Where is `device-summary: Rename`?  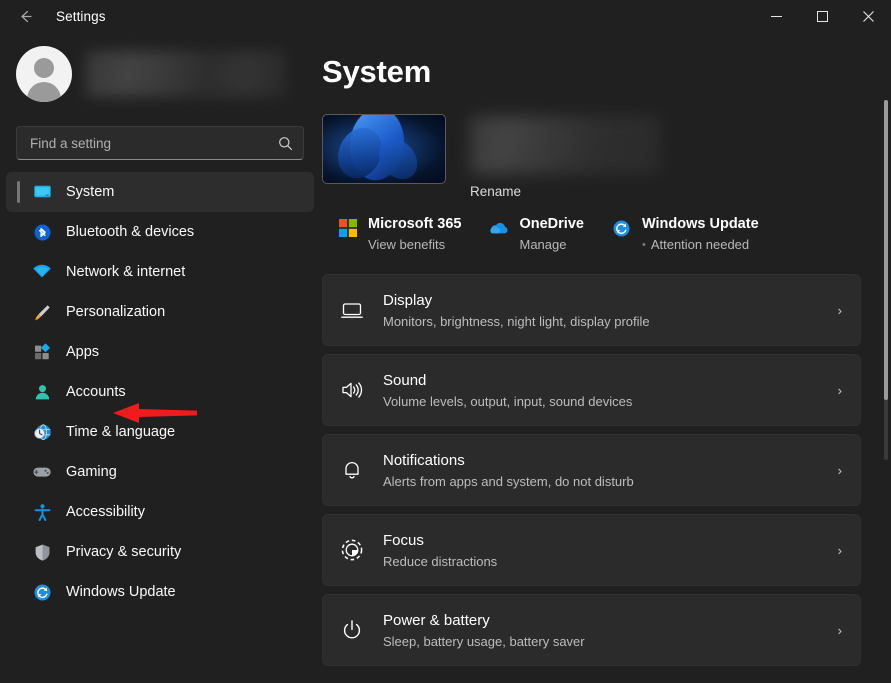
device-summary: Rename is located at coordinates (591, 156).